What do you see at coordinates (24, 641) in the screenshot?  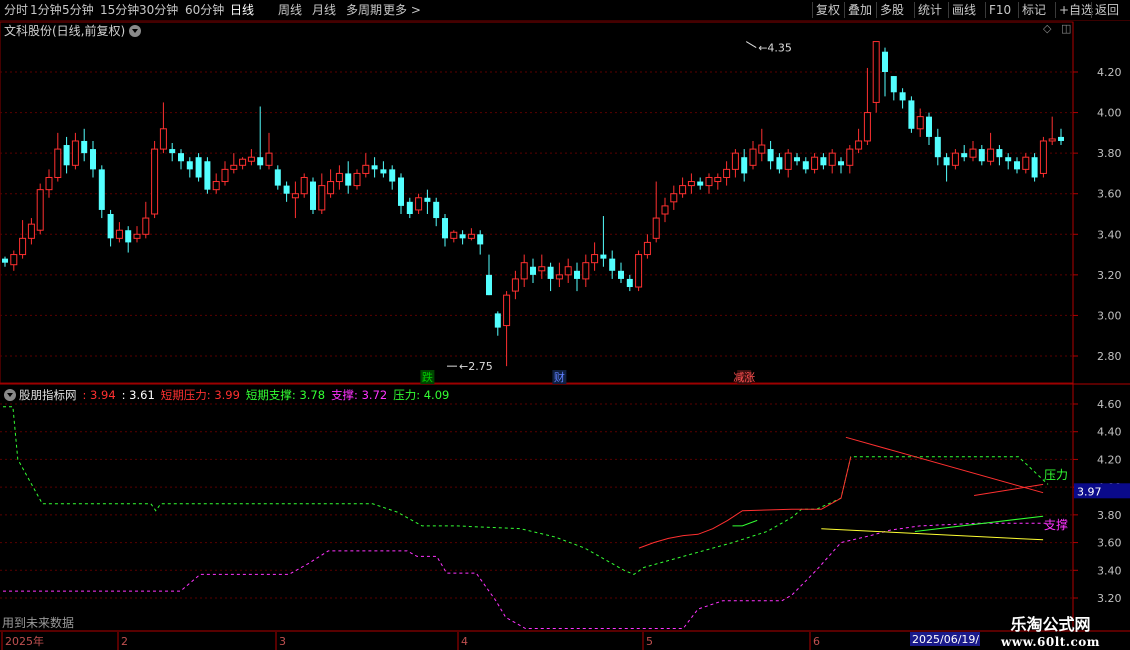 I see `date-label: 2025年` at bounding box center [24, 641].